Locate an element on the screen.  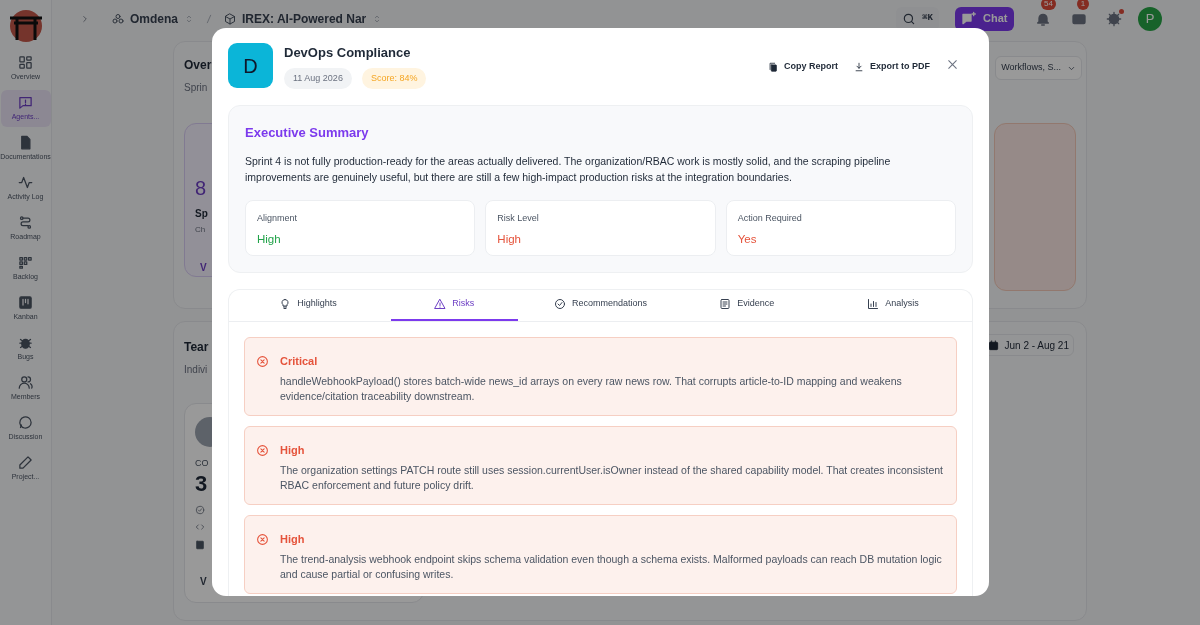
user-avatar: P is located at coordinates (1150, 18).